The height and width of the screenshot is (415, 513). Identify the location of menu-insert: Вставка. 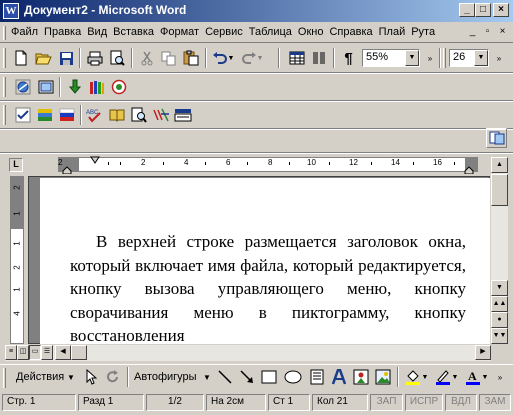
(133, 32).